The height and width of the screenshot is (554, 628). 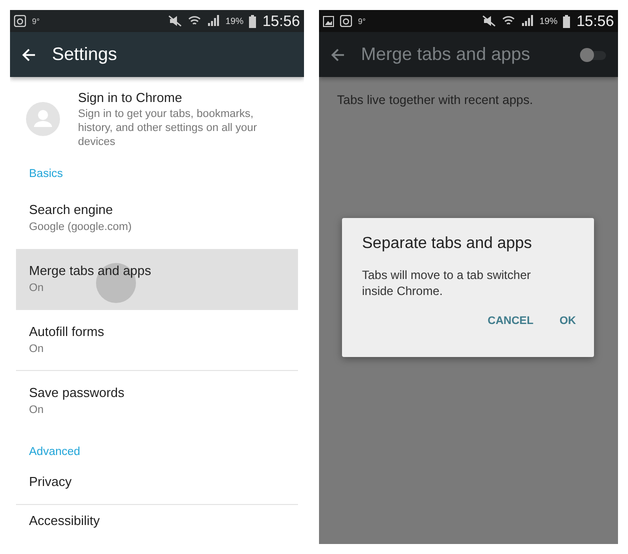 What do you see at coordinates (46, 175) in the screenshot?
I see `section-header: Basics` at bounding box center [46, 175].